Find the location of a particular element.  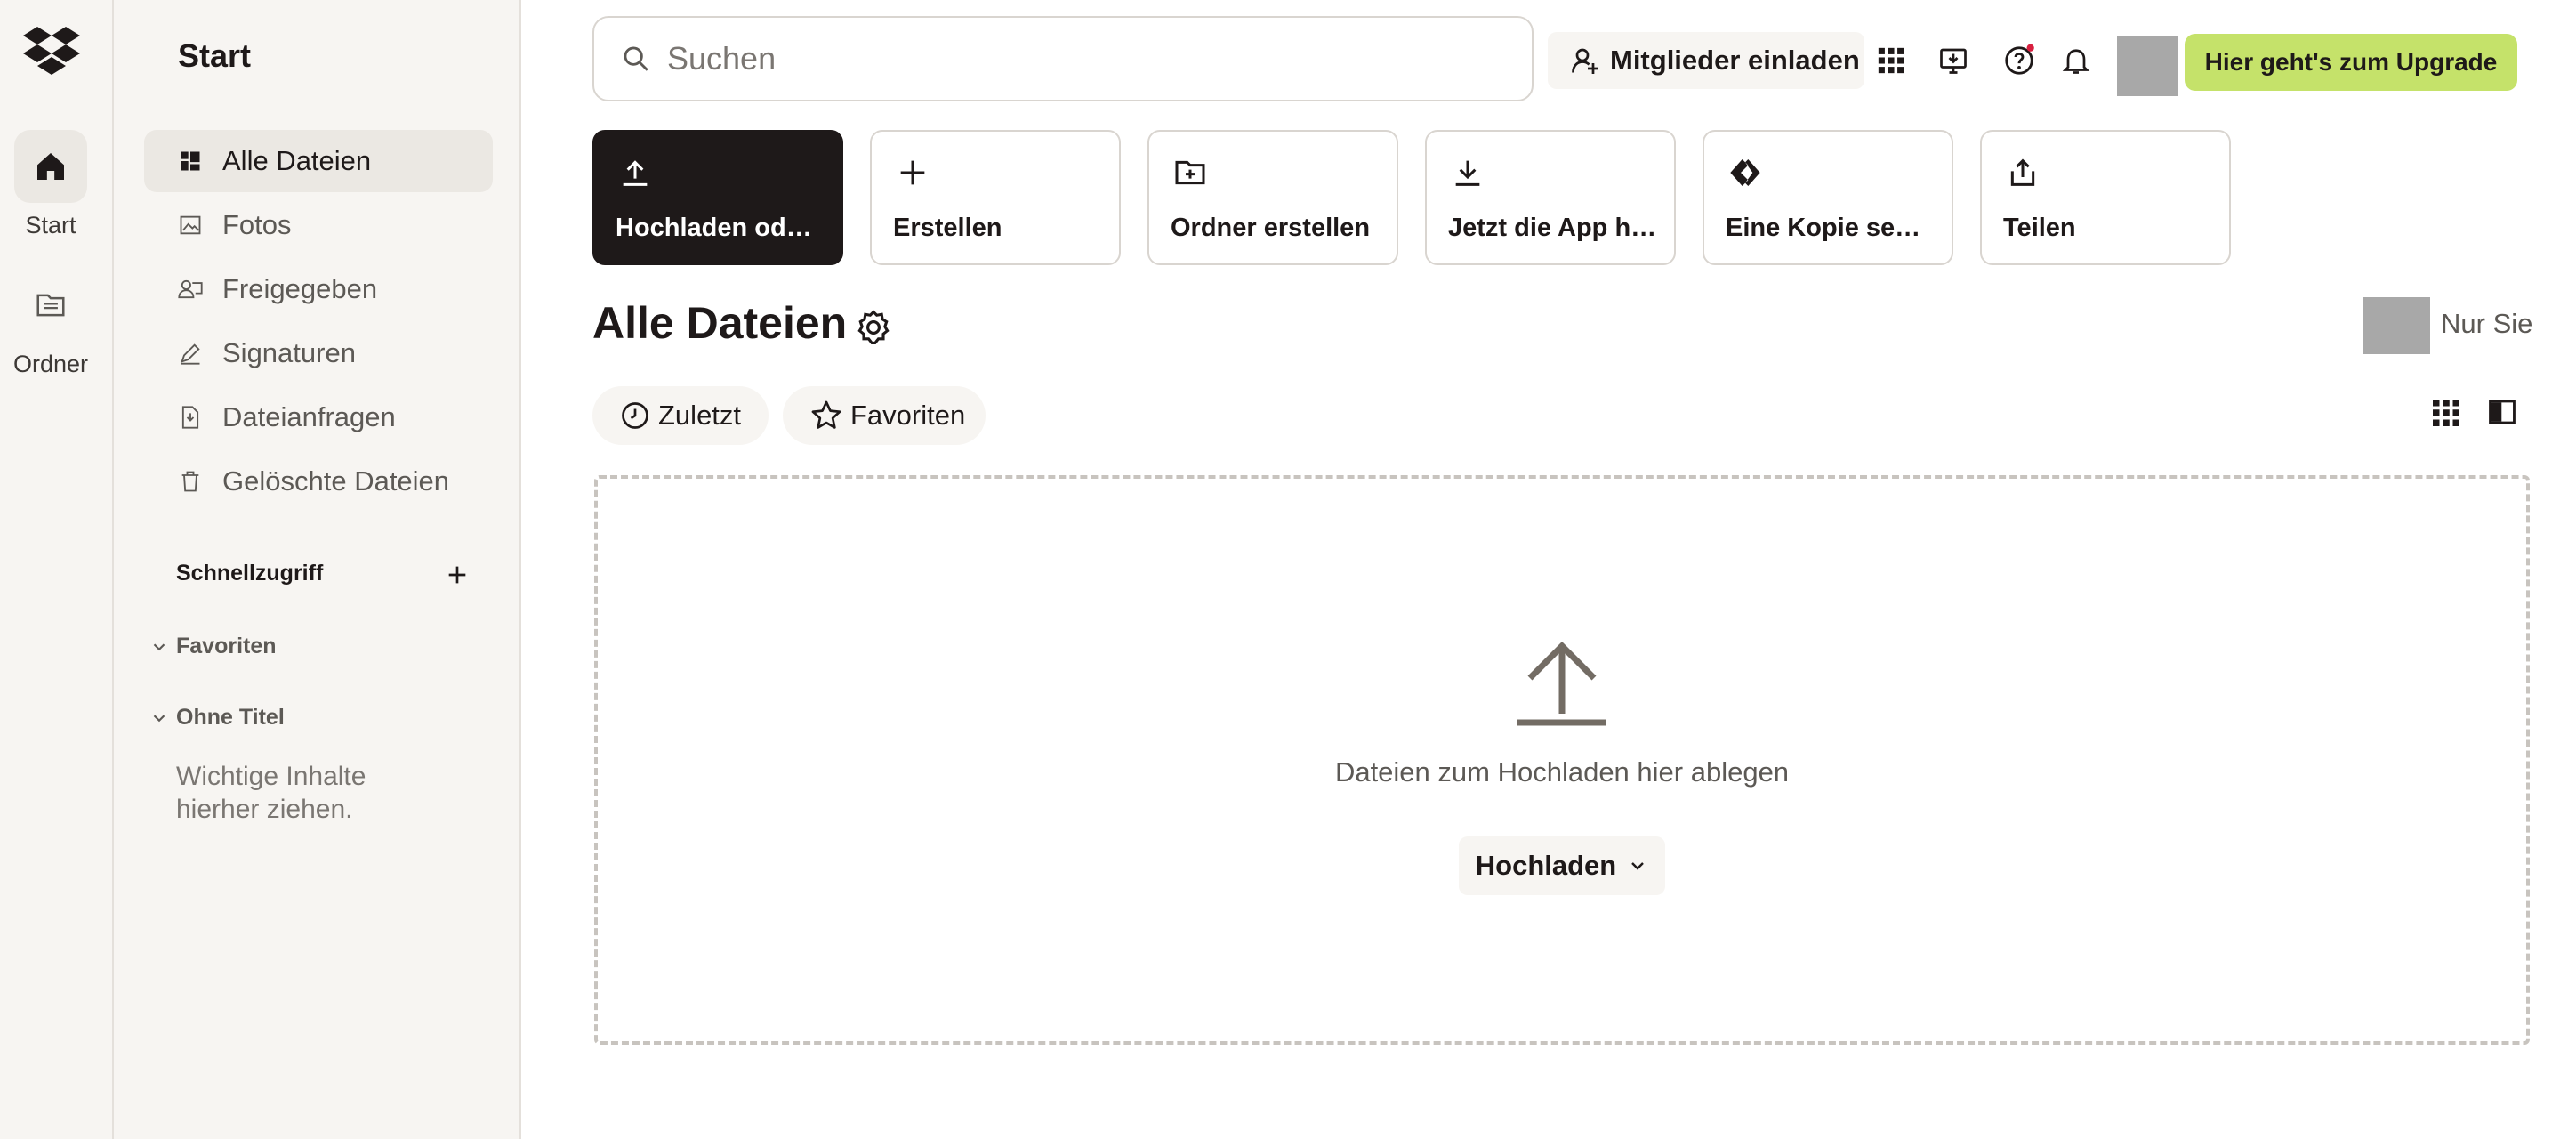

folder-icon is located at coordinates (50, 305).